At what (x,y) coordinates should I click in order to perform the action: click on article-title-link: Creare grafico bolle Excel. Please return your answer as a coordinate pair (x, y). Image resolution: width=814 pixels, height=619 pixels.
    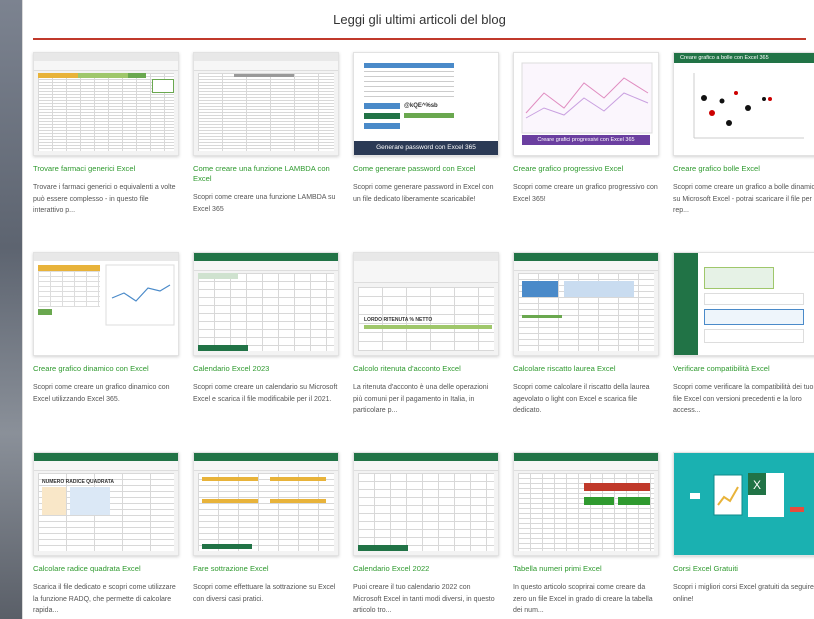
    Looking at the image, I should click on (743, 169).